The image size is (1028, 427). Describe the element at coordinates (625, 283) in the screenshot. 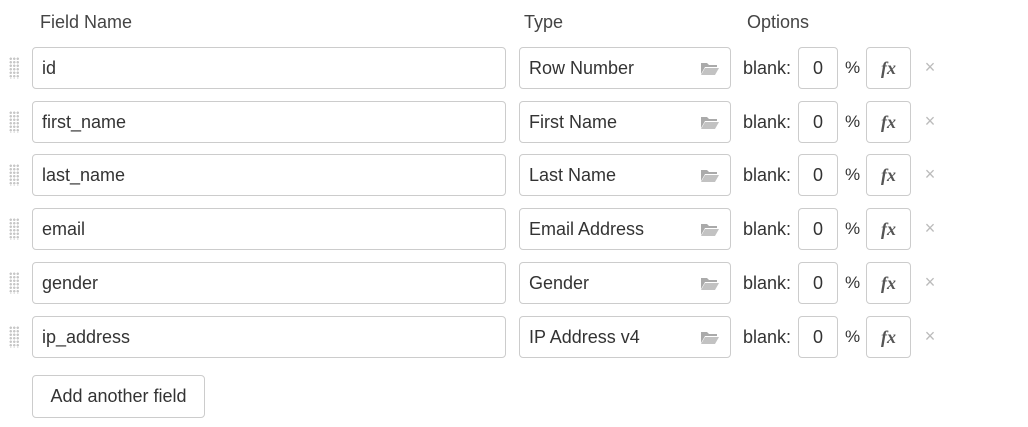

I see `field-type-select: Gender` at that location.